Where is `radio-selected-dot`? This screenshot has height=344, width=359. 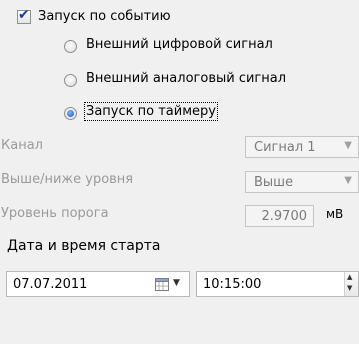
radio-selected-dot is located at coordinates (70, 113).